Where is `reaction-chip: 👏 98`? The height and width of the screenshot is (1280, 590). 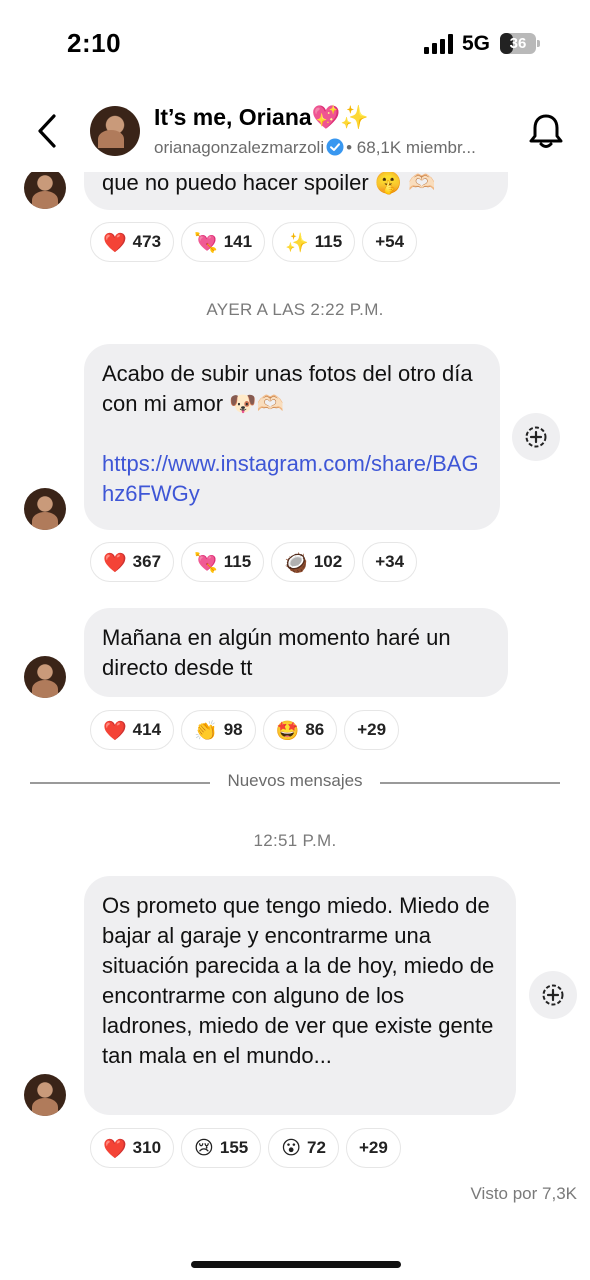 reaction-chip: 👏 98 is located at coordinates (218, 730).